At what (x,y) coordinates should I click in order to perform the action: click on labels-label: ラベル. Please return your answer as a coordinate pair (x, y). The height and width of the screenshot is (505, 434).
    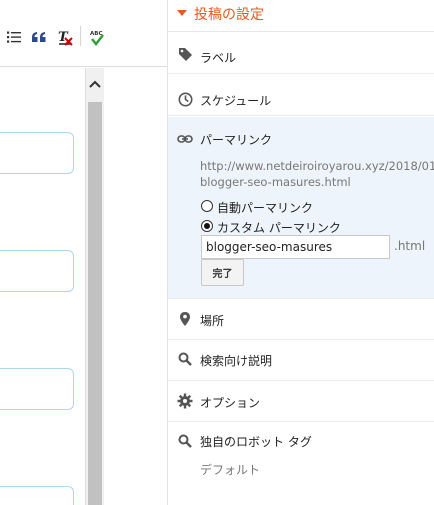
    Looking at the image, I should click on (218, 58).